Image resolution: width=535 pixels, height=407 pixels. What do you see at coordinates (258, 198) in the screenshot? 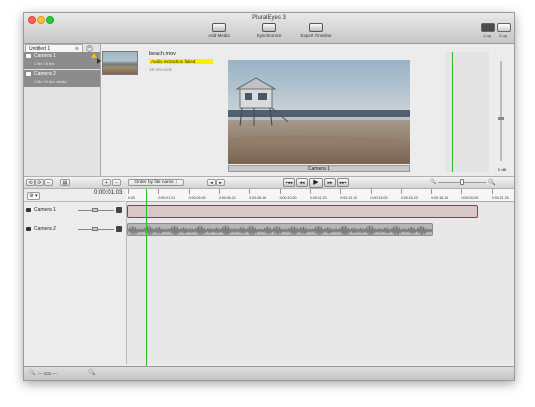
I see `ruler-tick-label: 0:00:08.16` at bounding box center [258, 198].